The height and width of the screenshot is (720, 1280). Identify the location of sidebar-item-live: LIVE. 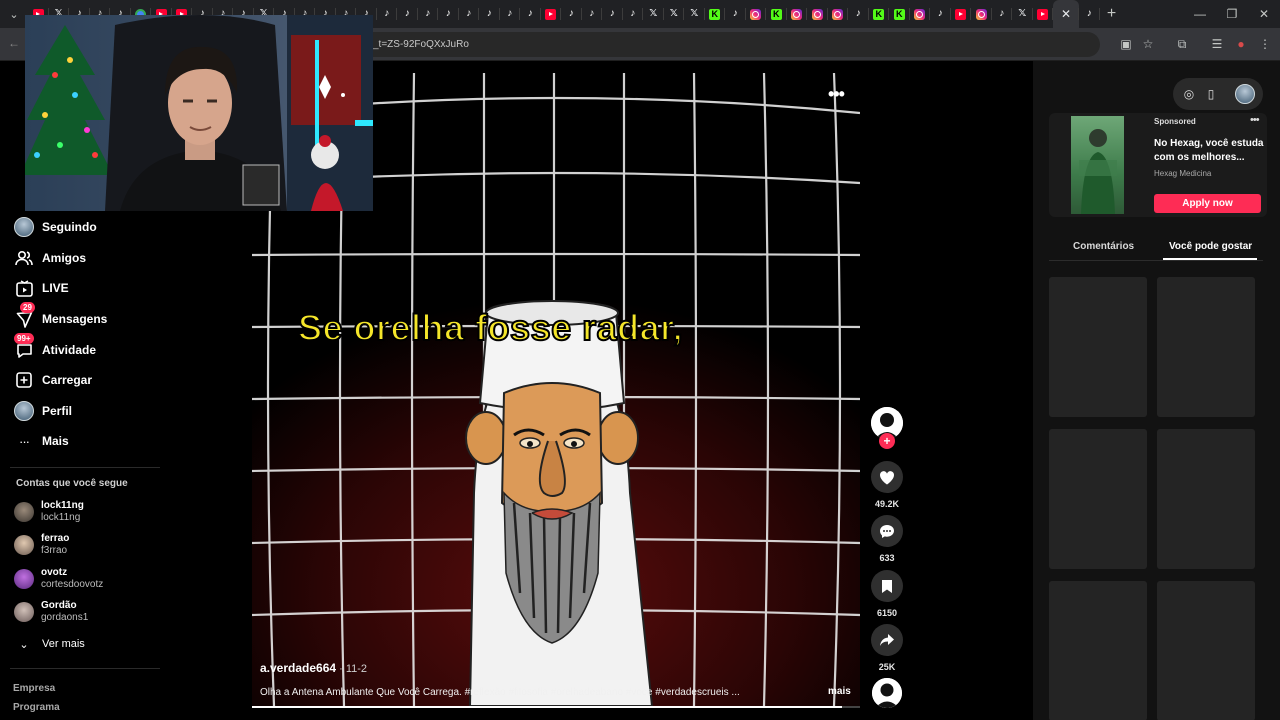
(41, 288).